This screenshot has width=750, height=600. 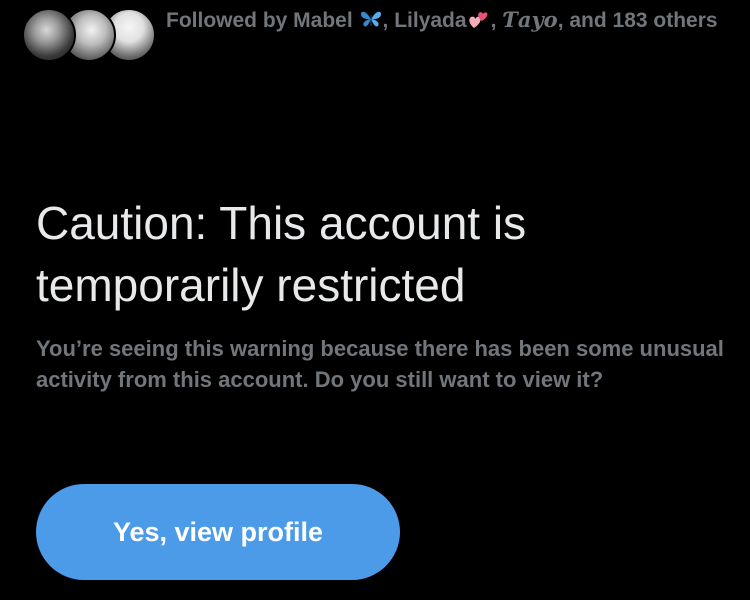 I want to click on follower-name-lilyada: , Lilyada, so click(x=424, y=20).